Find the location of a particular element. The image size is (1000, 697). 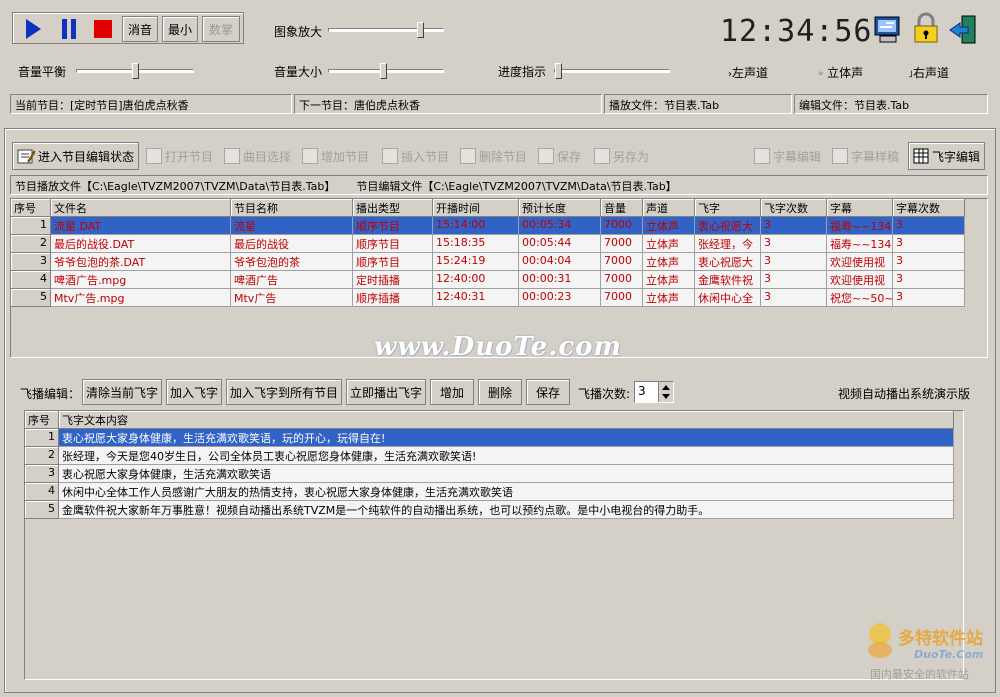

program-cell: 祝您~~50~ is located at coordinates (860, 298).